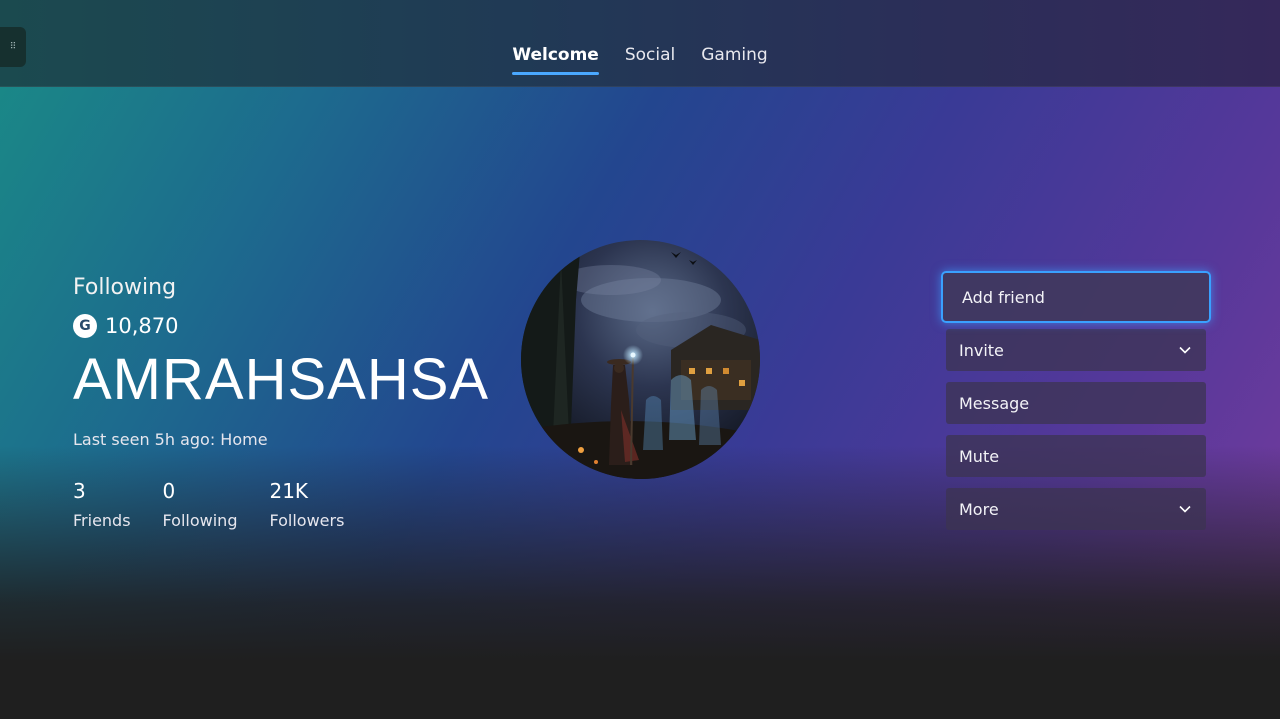 Image resolution: width=1280 pixels, height=719 pixels. Describe the element at coordinates (981, 350) in the screenshot. I see `invite-label: Invite` at that location.